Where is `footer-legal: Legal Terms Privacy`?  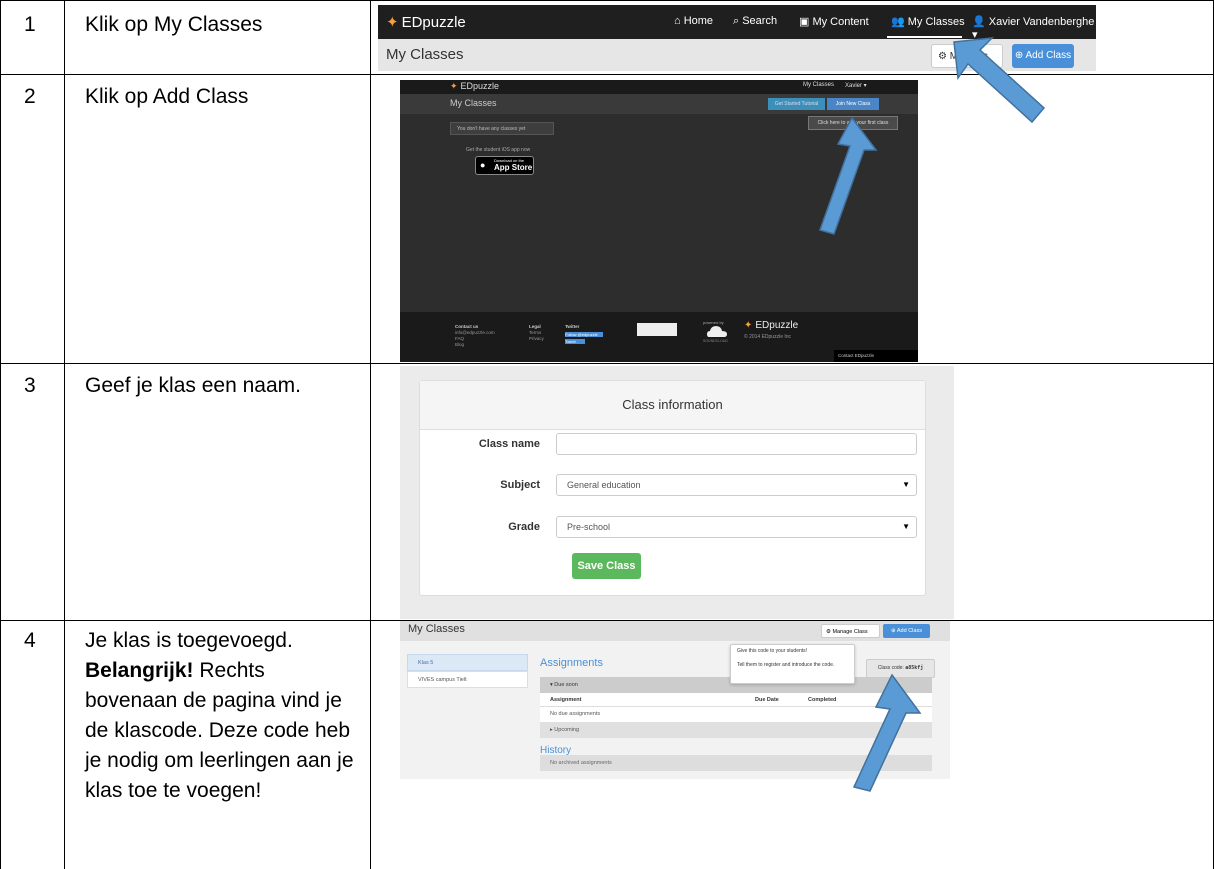
footer-legal: Legal Terms Privacy is located at coordinates (536, 332).